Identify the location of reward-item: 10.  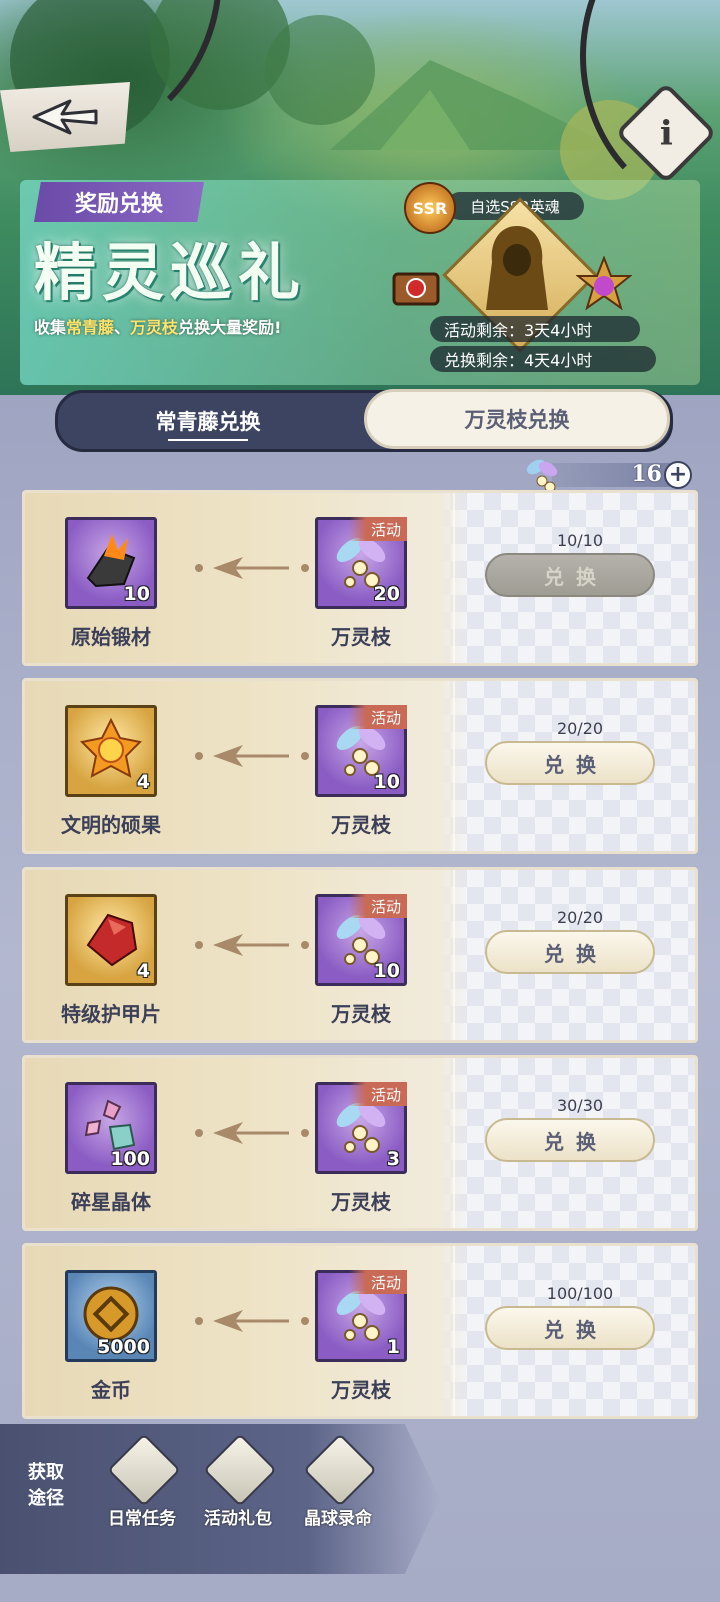
(111, 563).